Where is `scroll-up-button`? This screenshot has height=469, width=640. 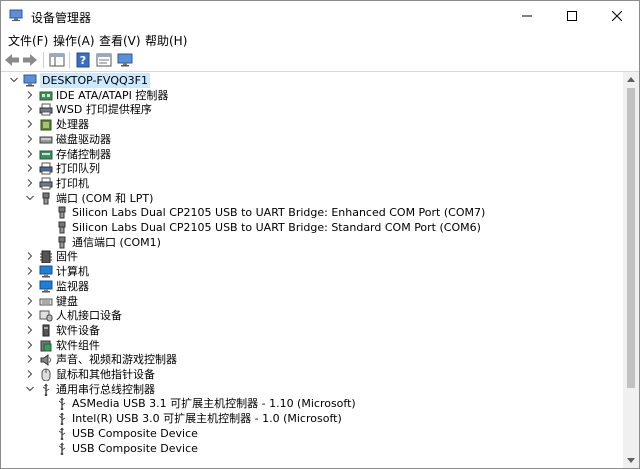 scroll-up-button is located at coordinates (631, 79).